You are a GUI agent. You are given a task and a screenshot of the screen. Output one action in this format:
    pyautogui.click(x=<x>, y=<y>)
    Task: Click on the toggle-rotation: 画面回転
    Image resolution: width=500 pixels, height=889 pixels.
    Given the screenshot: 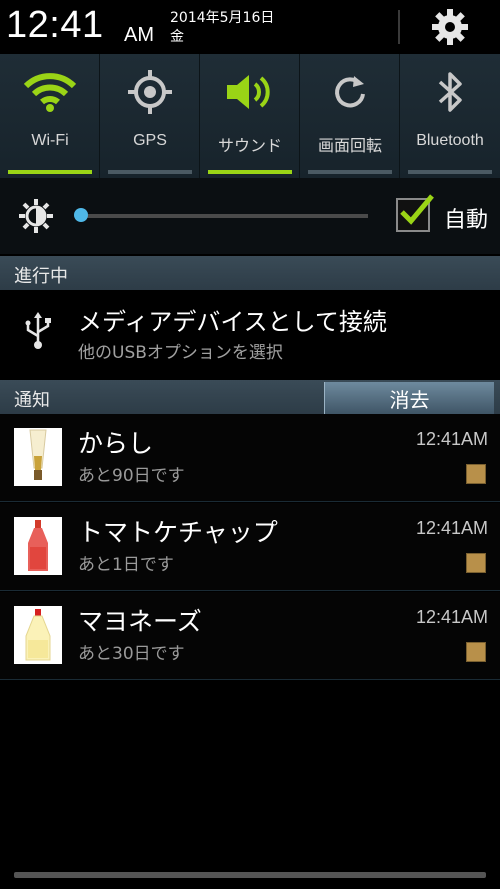 What is the action you would take?
    pyautogui.click(x=350, y=116)
    